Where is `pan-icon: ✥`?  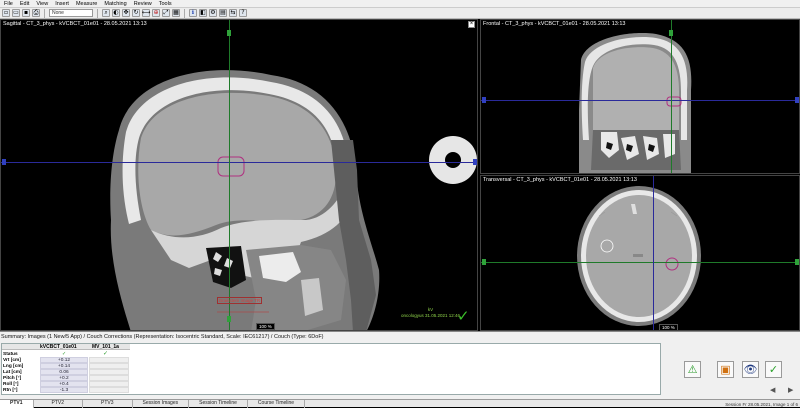 pan-icon: ✥ is located at coordinates (126, 13).